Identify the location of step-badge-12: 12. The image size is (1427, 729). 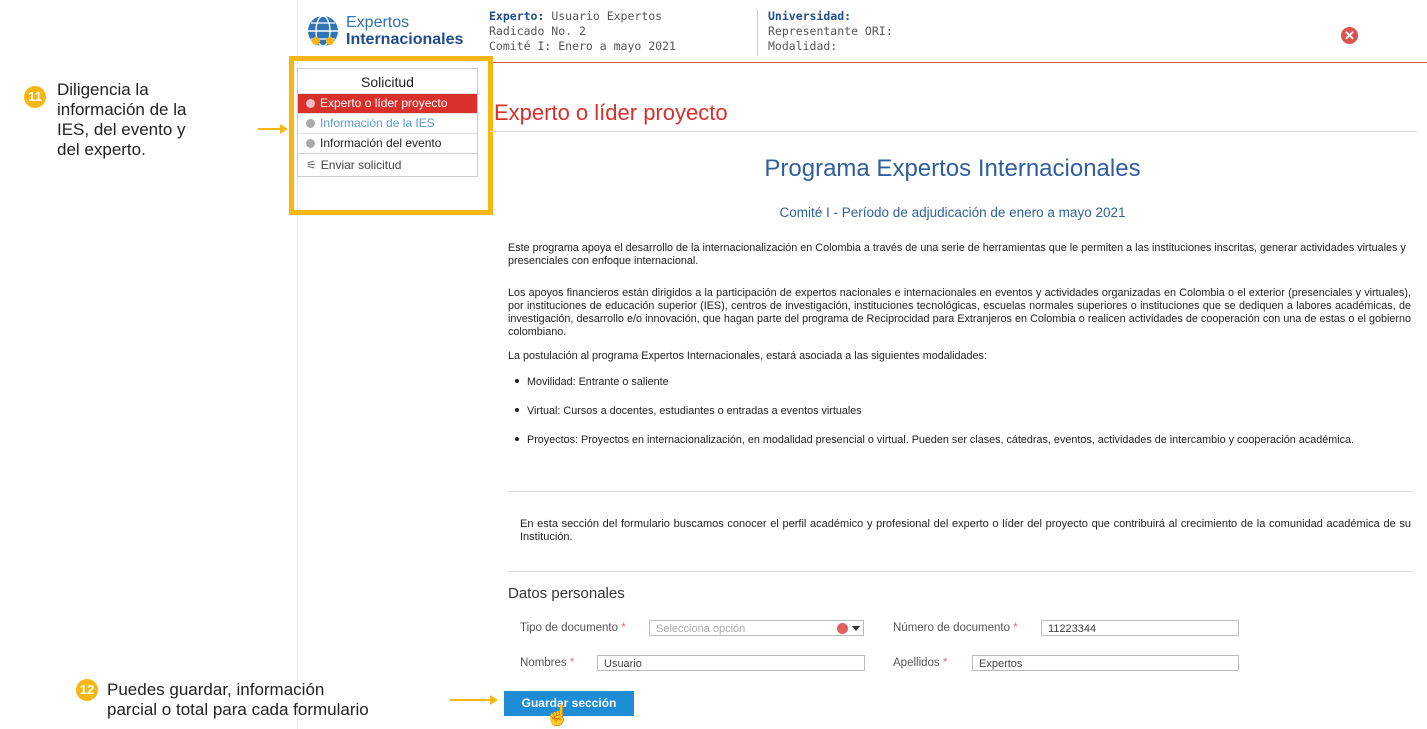
(87, 690).